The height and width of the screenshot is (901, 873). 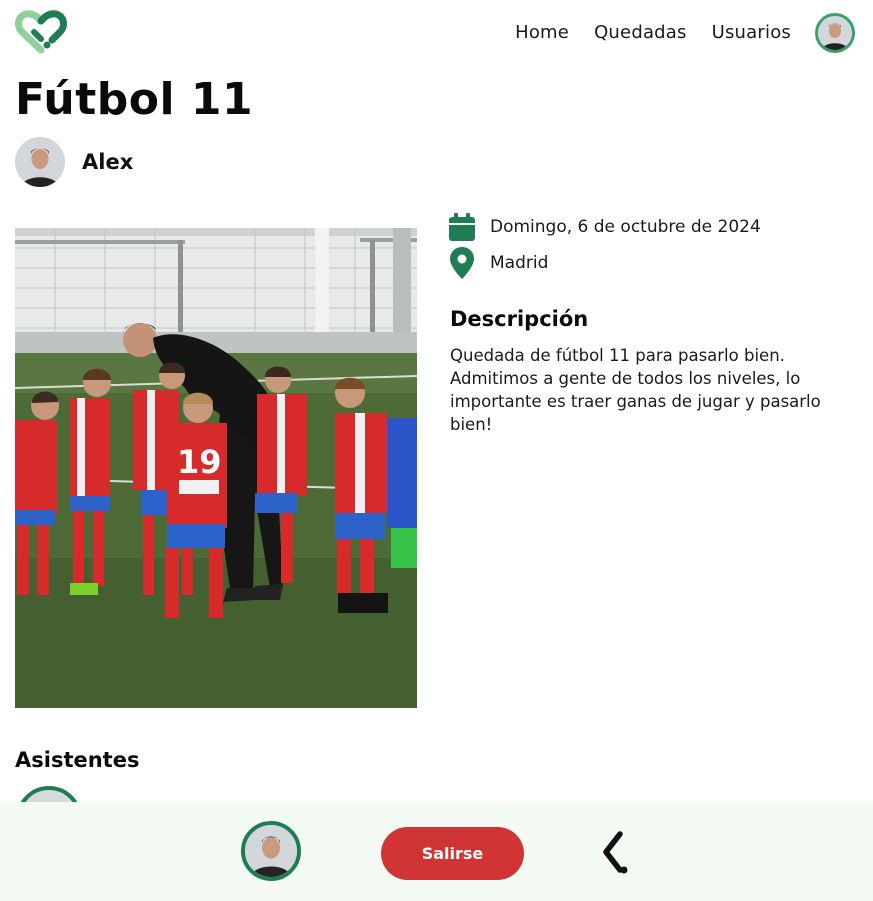 What do you see at coordinates (751, 32) in the screenshot?
I see `nav-usuarios-link: Usuarios` at bounding box center [751, 32].